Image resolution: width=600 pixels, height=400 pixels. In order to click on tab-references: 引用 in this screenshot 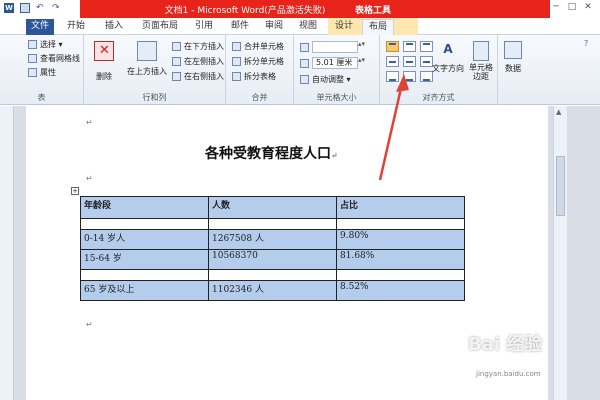, I will do `click(204, 27)`.